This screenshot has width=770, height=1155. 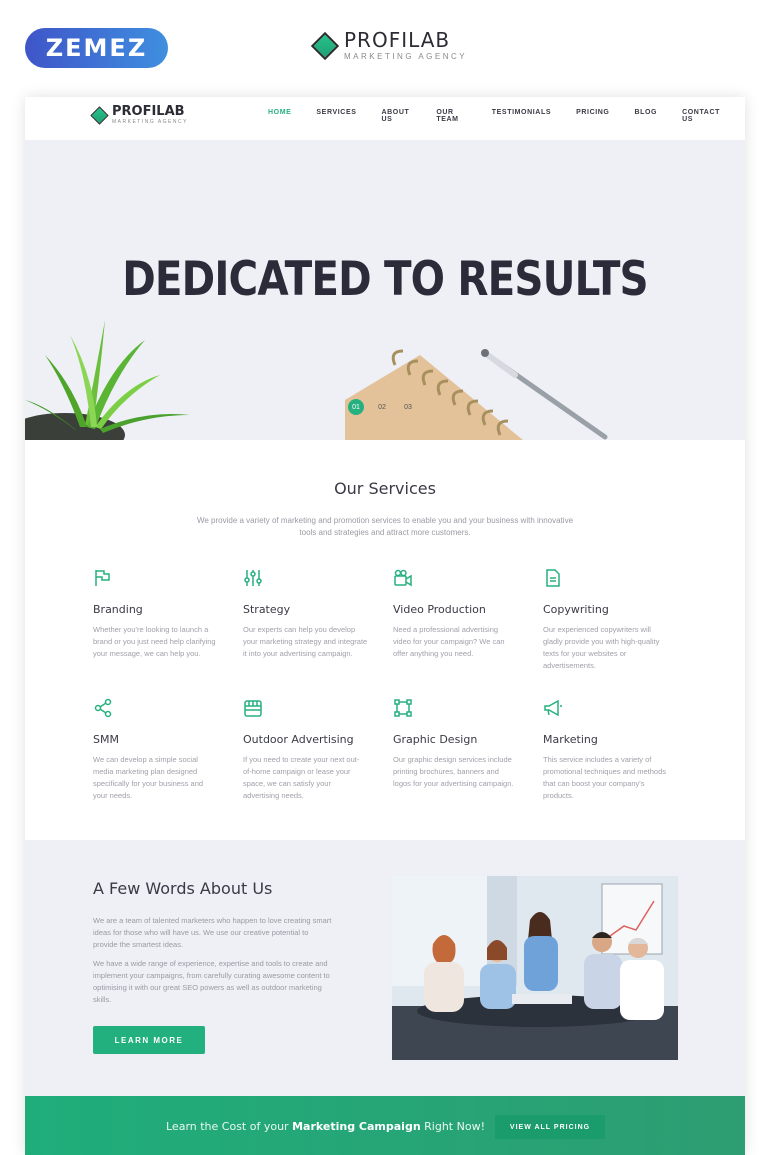 I want to click on hero-heading: DEDICATED TO RESULTS, so click(x=385, y=279).